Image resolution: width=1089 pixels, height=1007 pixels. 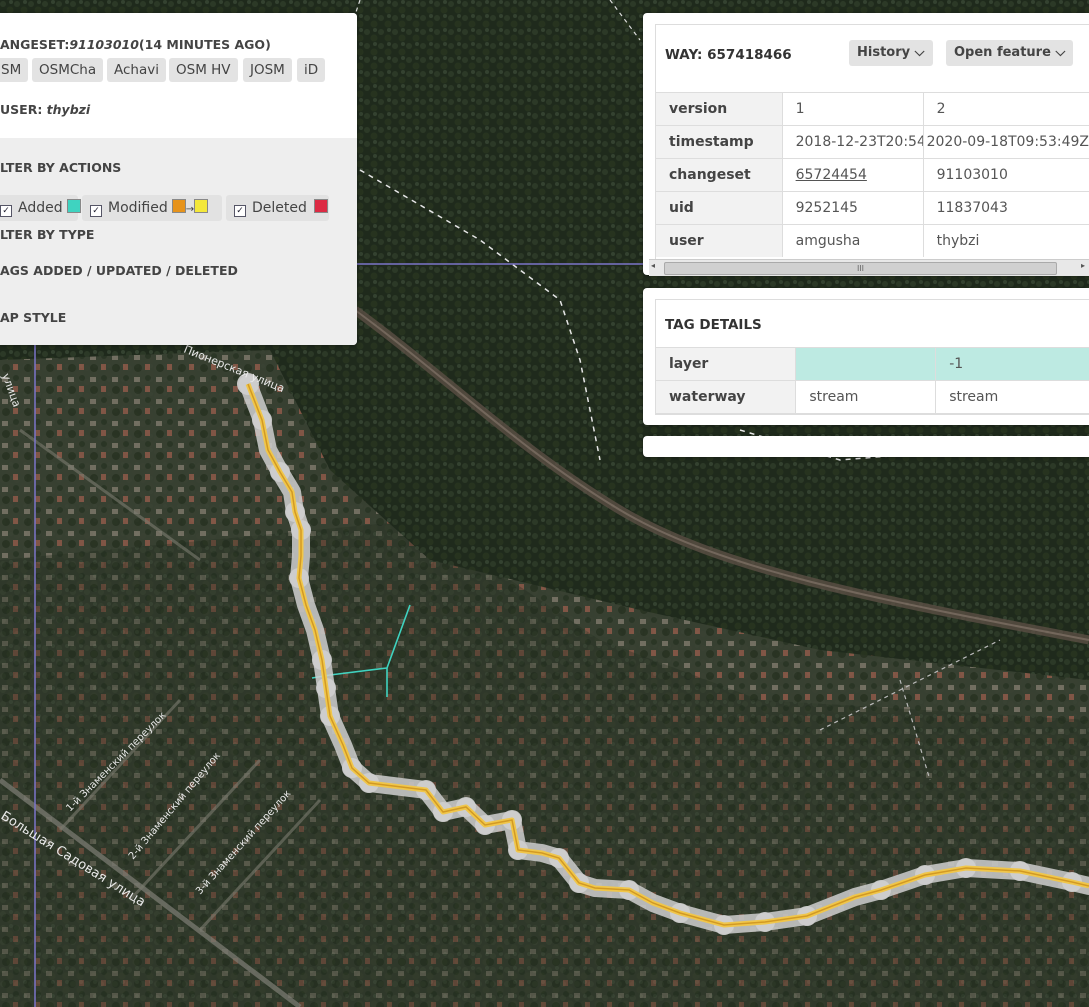 I want to click on tag-details-table: layer -1 waterway stream stream, so click(x=872, y=380).